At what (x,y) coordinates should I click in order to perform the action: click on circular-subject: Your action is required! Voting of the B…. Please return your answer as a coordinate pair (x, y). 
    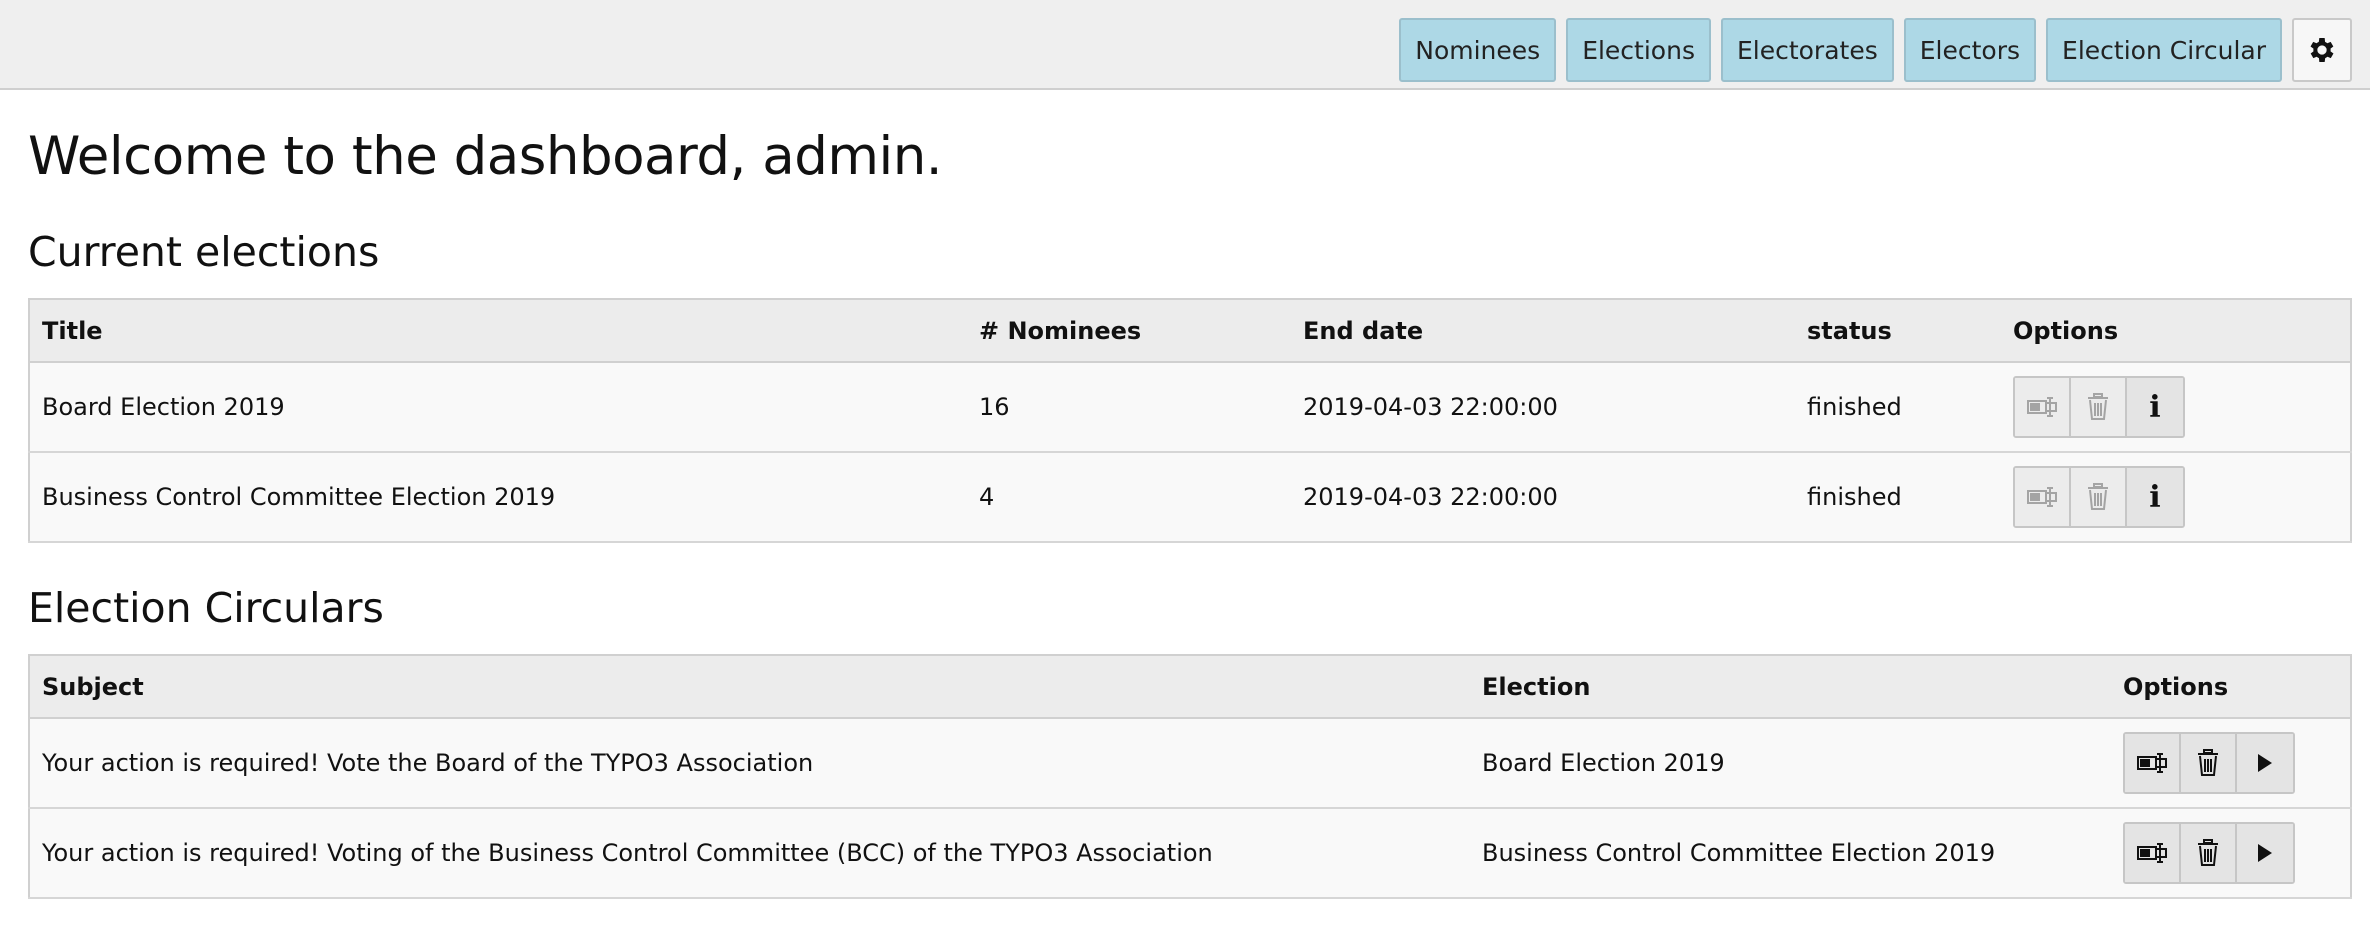
    Looking at the image, I should click on (749, 853).